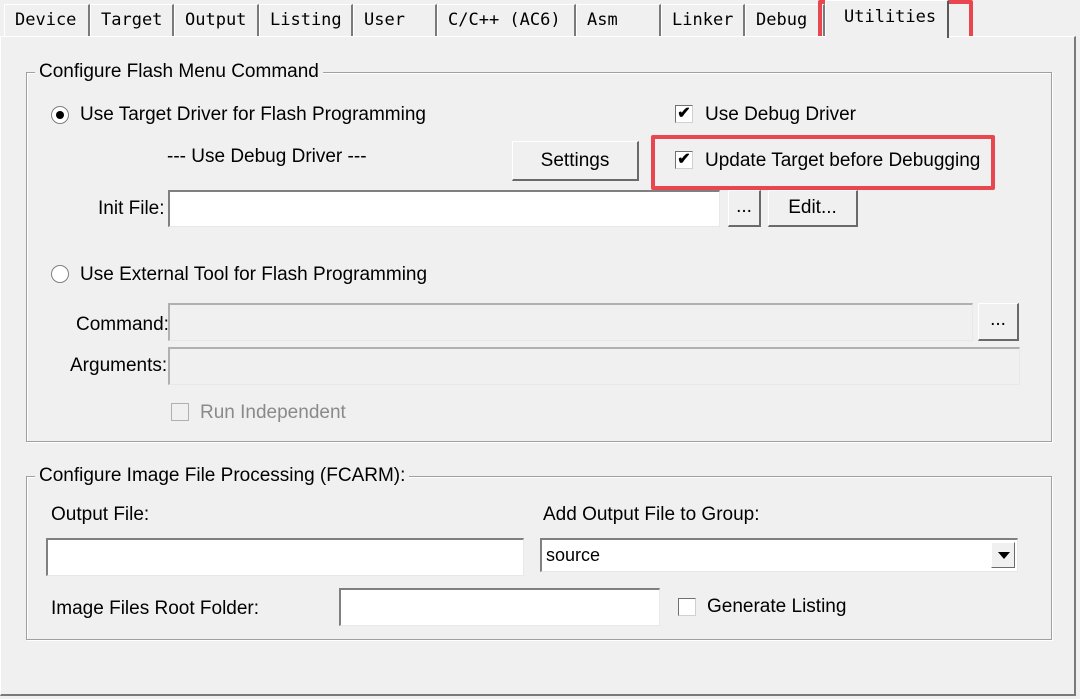 Image resolution: width=1080 pixels, height=699 pixels. Describe the element at coordinates (843, 160) in the screenshot. I see `update-target-label: Update Target before Debugging` at that location.